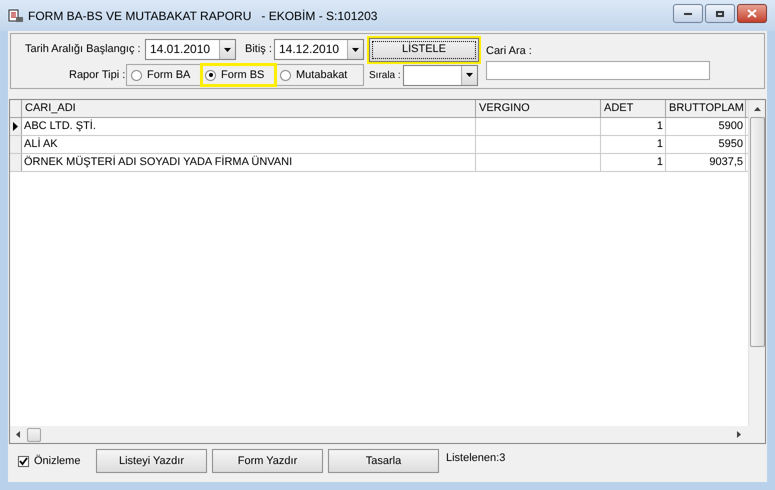 The width and height of the screenshot is (775, 490). Describe the element at coordinates (249, 144) in the screenshot. I see `table-cell: ALİ AK` at that location.